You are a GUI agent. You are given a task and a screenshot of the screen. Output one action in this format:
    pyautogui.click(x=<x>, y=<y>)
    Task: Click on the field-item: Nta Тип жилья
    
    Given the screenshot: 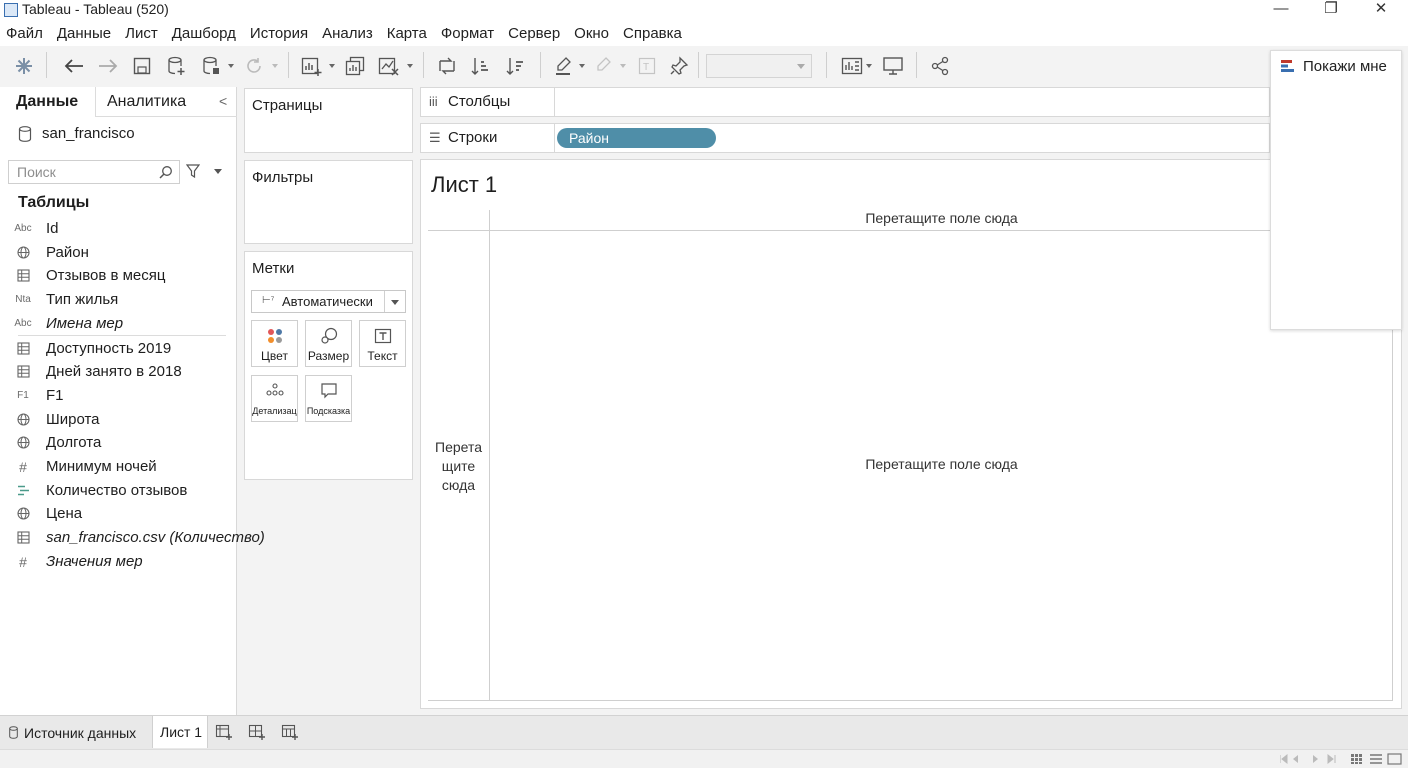 What is the action you would take?
    pyautogui.click(x=118, y=299)
    